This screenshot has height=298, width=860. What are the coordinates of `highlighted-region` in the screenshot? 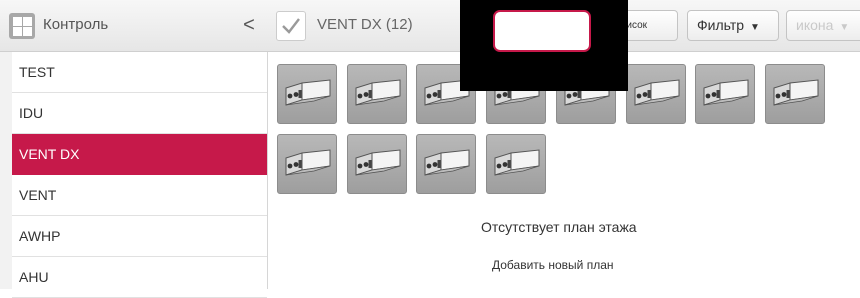 It's located at (542, 31).